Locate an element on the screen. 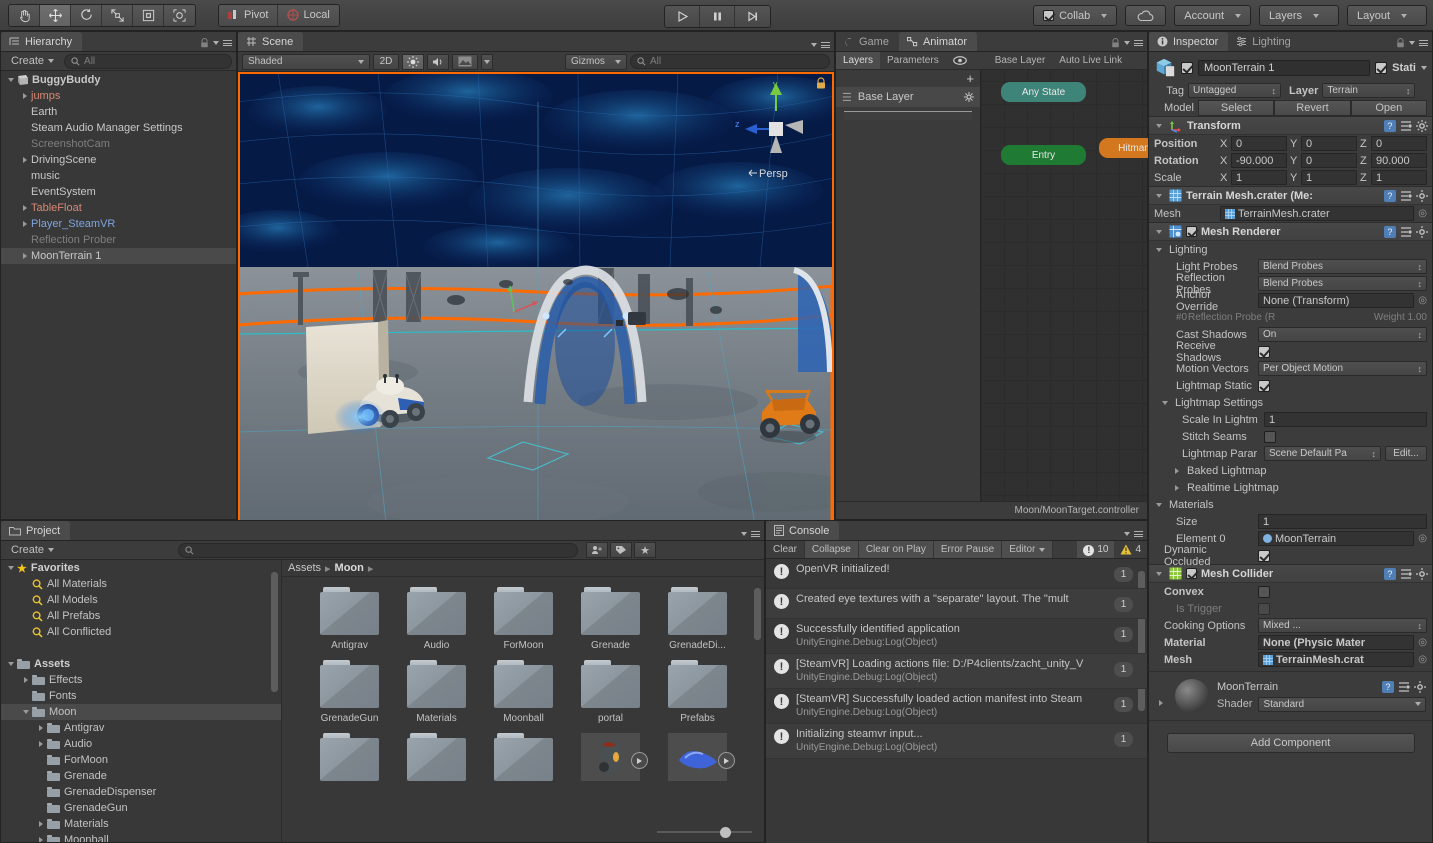  scale-y-input: 1 is located at coordinates (1329, 177).